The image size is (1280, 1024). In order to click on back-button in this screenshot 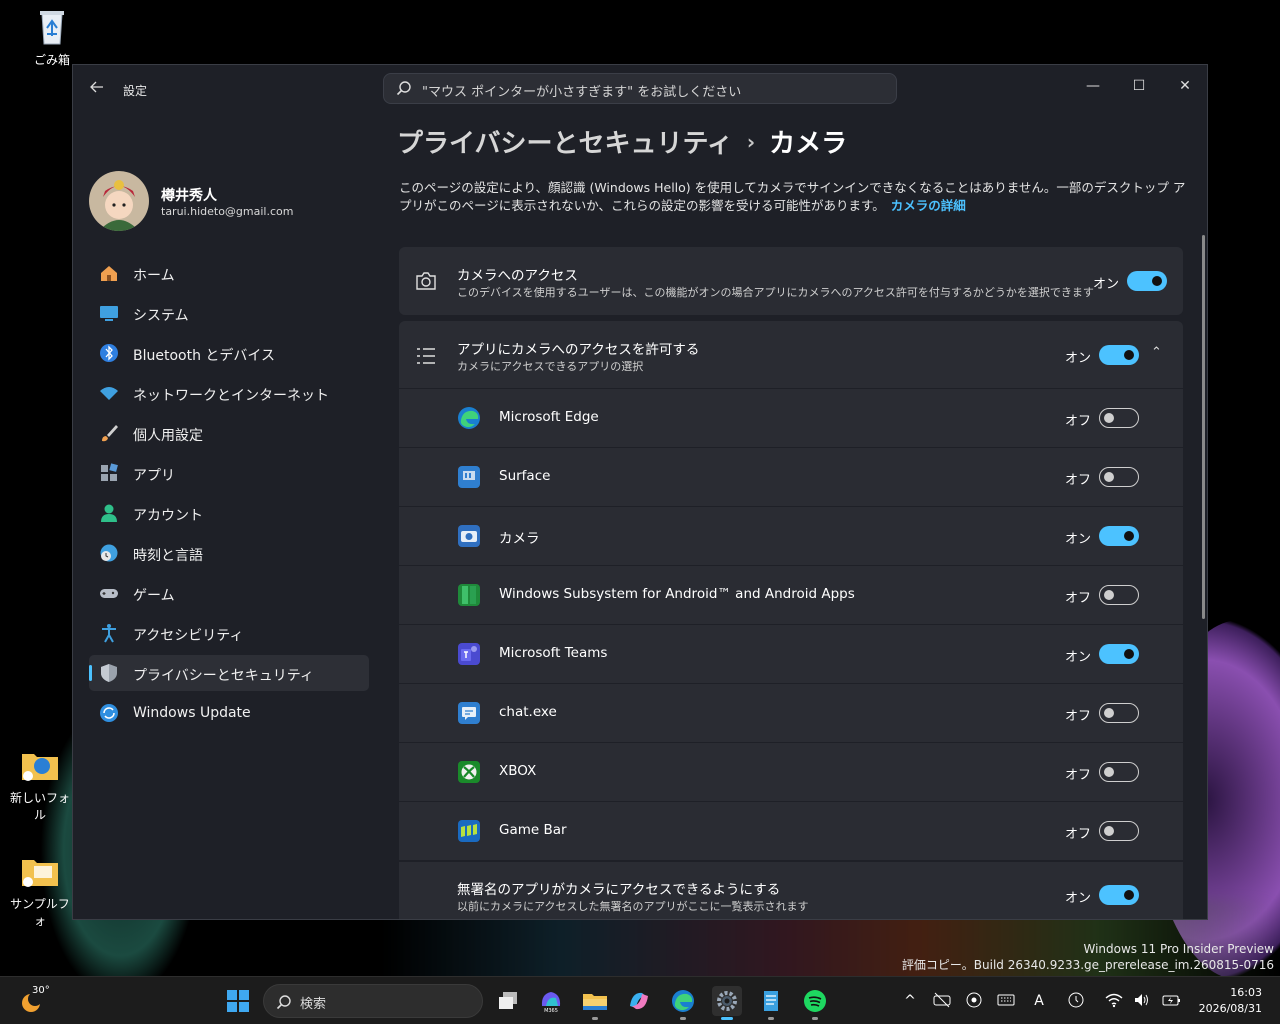, I will do `click(97, 89)`.